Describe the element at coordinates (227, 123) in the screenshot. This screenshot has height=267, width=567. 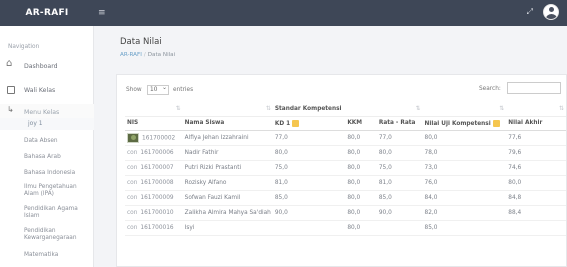
I see `column-header-nama-siswa: Nama Siswa` at that location.